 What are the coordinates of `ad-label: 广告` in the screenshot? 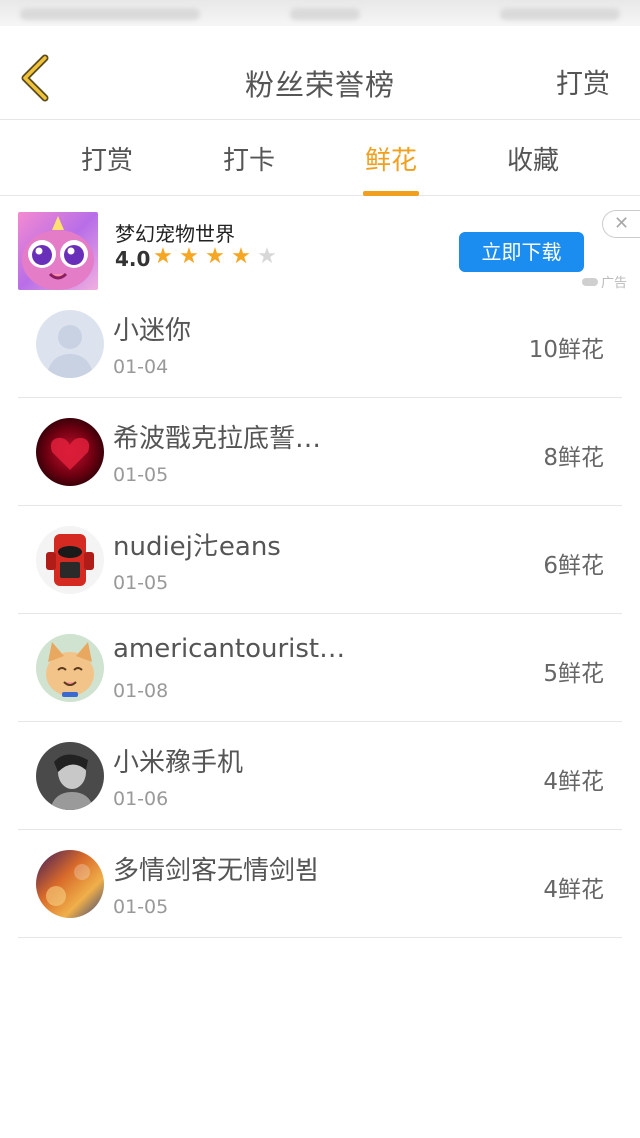 It's located at (604, 281).